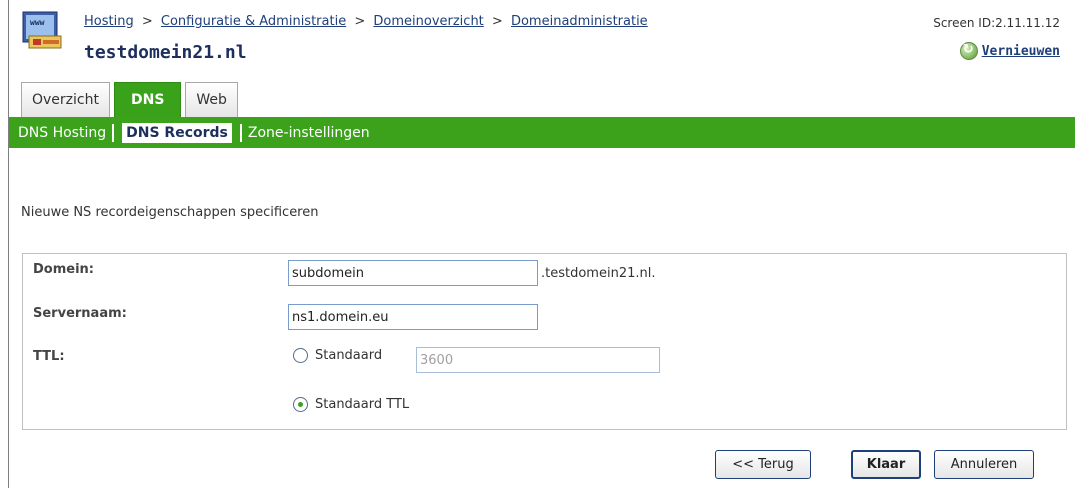 This screenshot has height=488, width=1075. What do you see at coordinates (413, 317) in the screenshot?
I see `servername-input` at bounding box center [413, 317].